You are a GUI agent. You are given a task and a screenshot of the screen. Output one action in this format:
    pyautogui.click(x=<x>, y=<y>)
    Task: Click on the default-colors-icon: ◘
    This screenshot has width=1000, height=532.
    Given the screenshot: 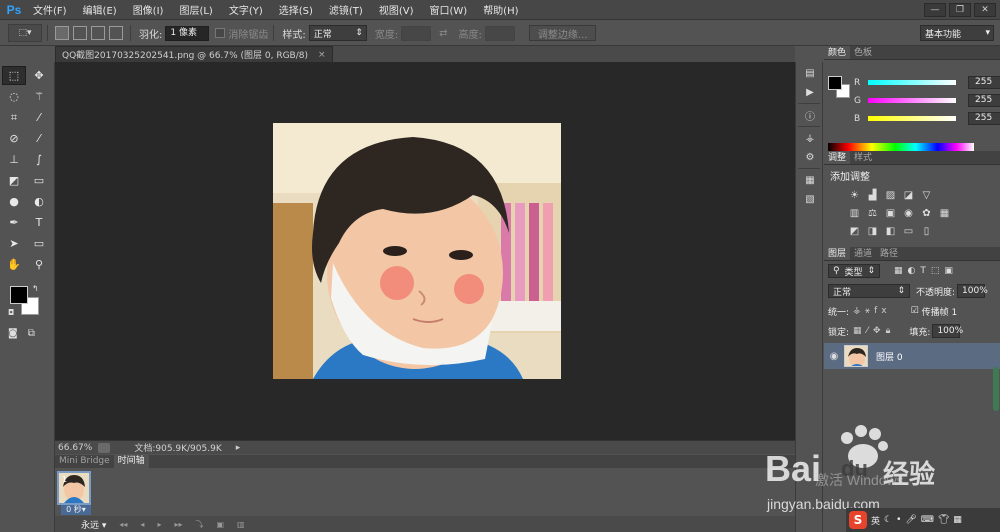 What is the action you would take?
    pyautogui.click(x=11, y=312)
    